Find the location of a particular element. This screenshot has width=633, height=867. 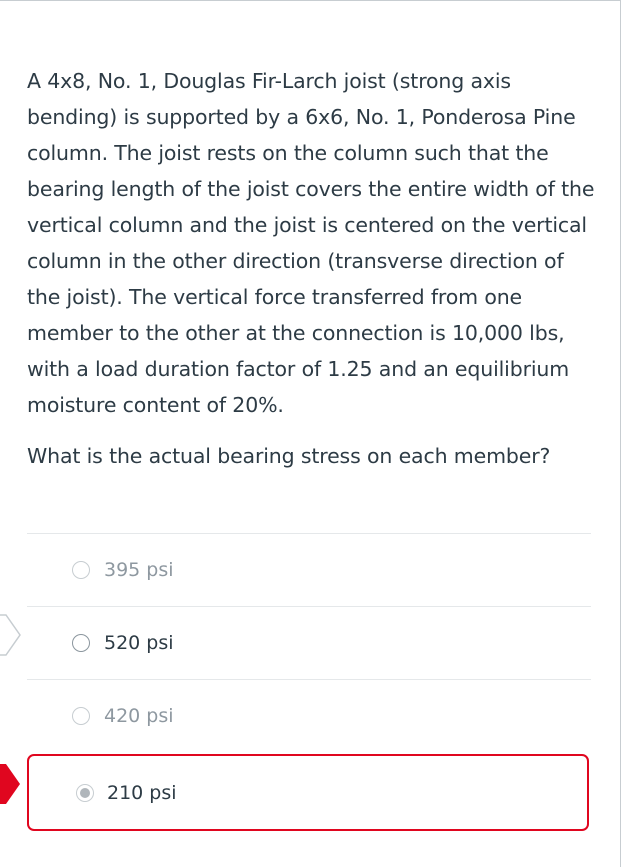

answer-label: 210 psi is located at coordinates (142, 792).